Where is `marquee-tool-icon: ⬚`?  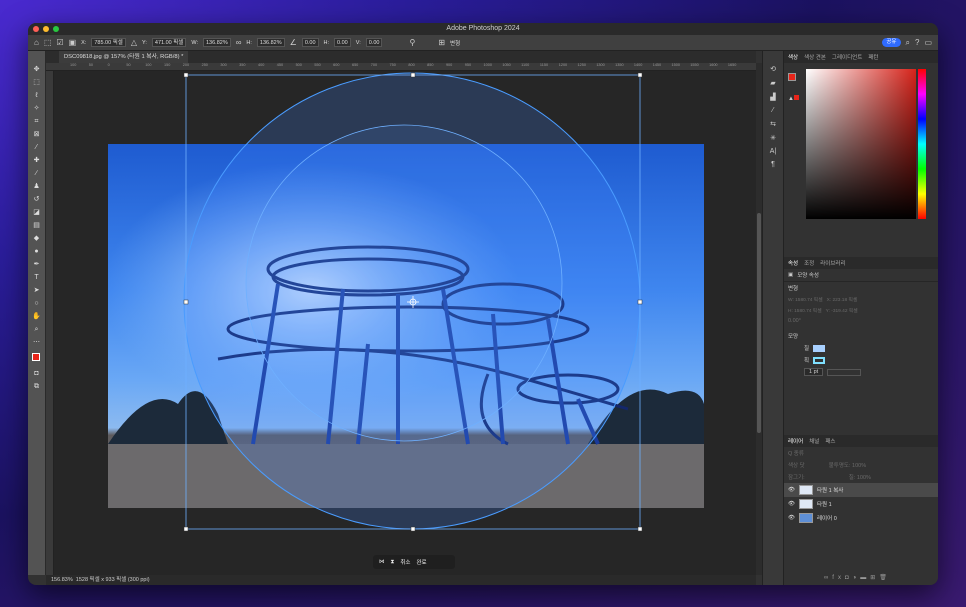
marquee-tool-icon: ⬚ is located at coordinates (37, 82).